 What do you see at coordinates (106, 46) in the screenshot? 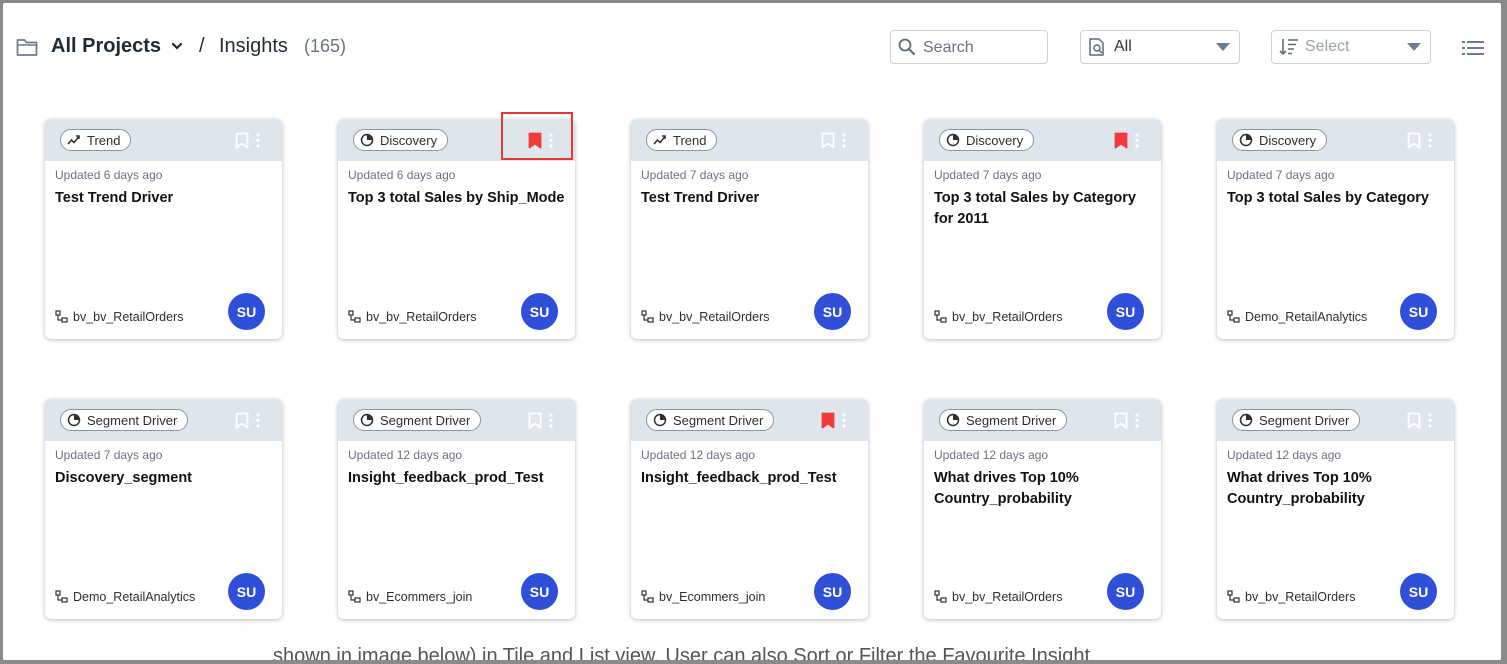
I see `project-dropdown-label: All Projects` at bounding box center [106, 46].